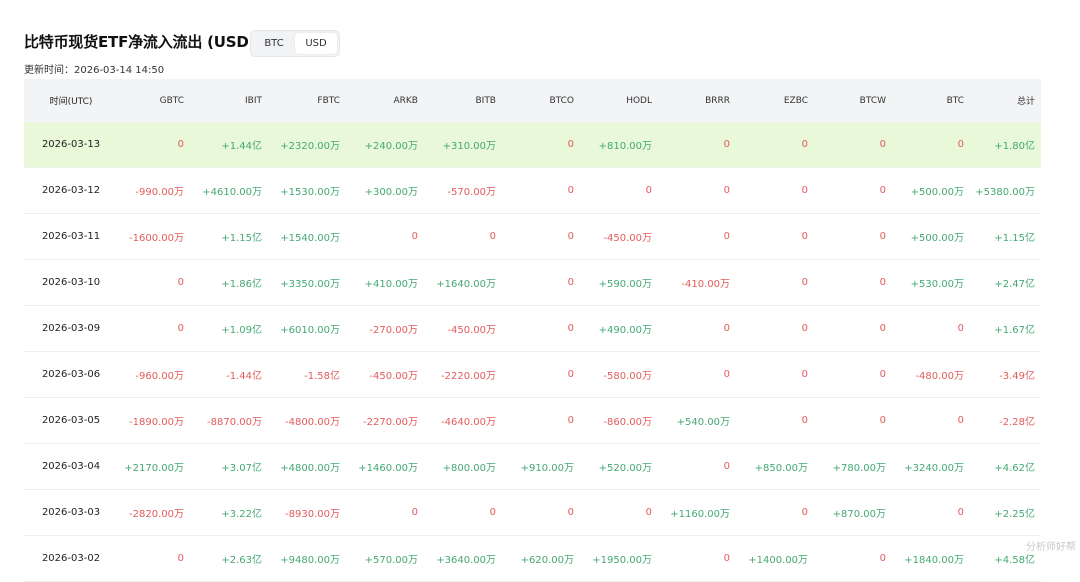 This screenshot has width=1080, height=582. Describe the element at coordinates (156, 422) in the screenshot. I see `flow-cell: -1890.00万` at that location.